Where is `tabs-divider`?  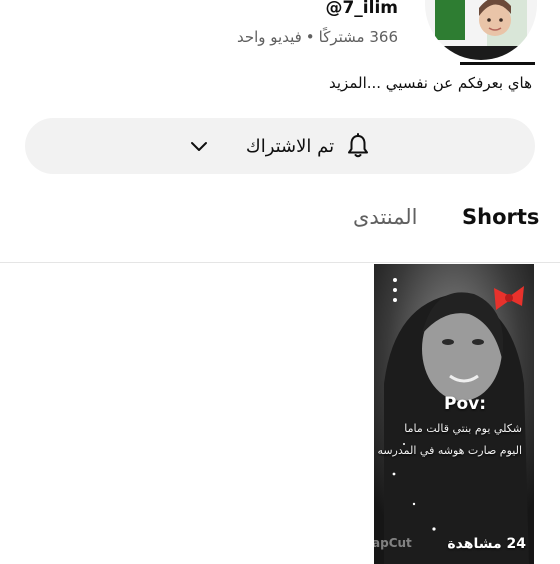
tabs-divider is located at coordinates (280, 262).